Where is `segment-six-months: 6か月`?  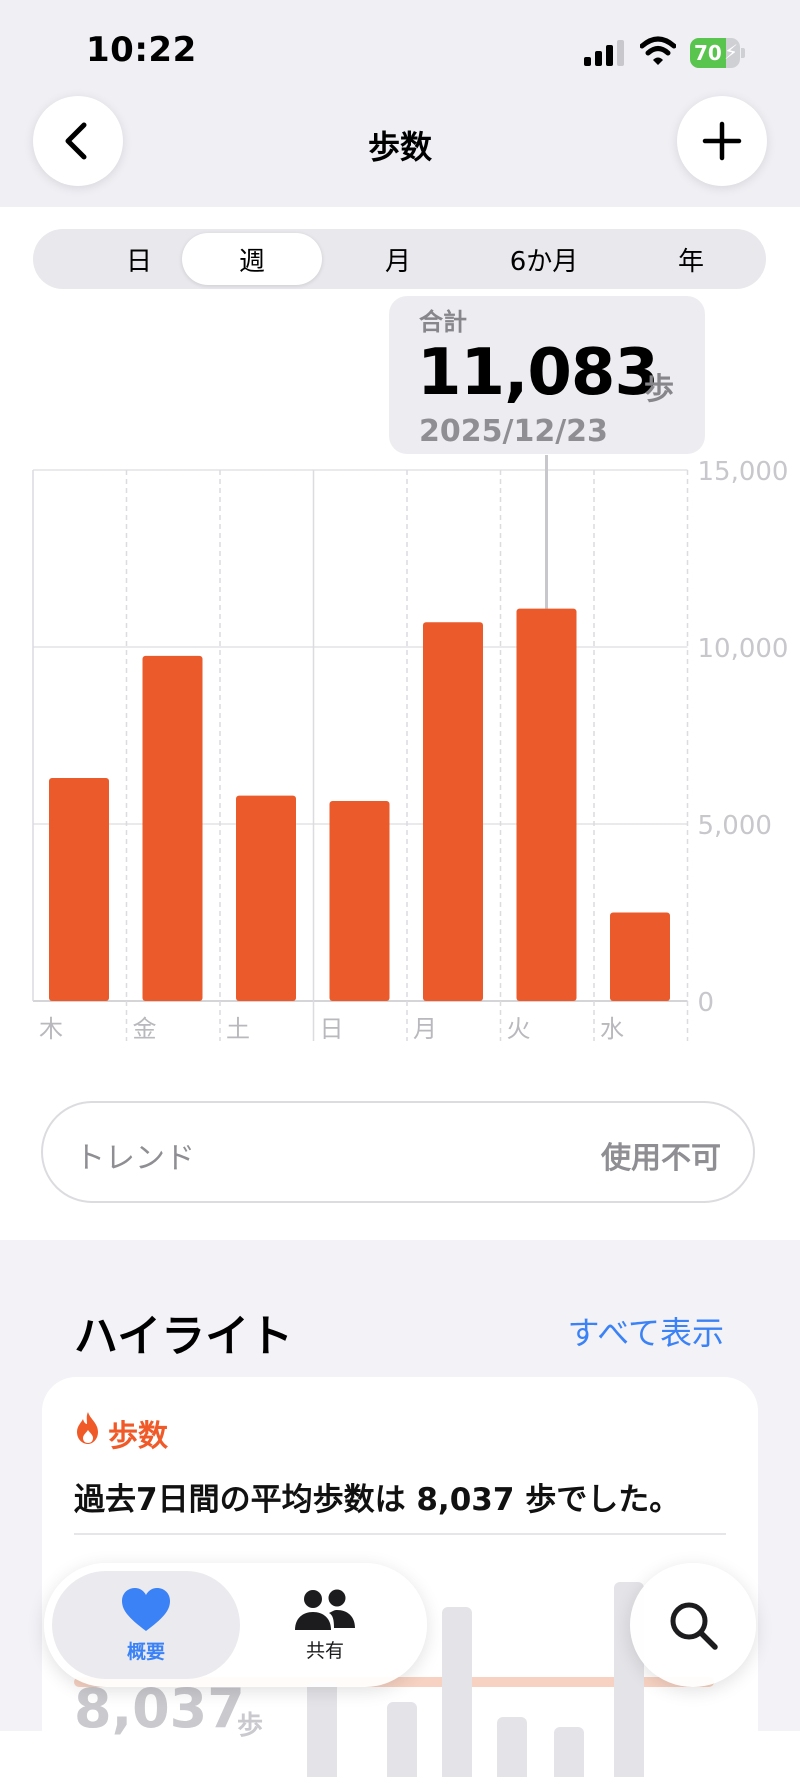
segment-six-months: 6か月 is located at coordinates (544, 259).